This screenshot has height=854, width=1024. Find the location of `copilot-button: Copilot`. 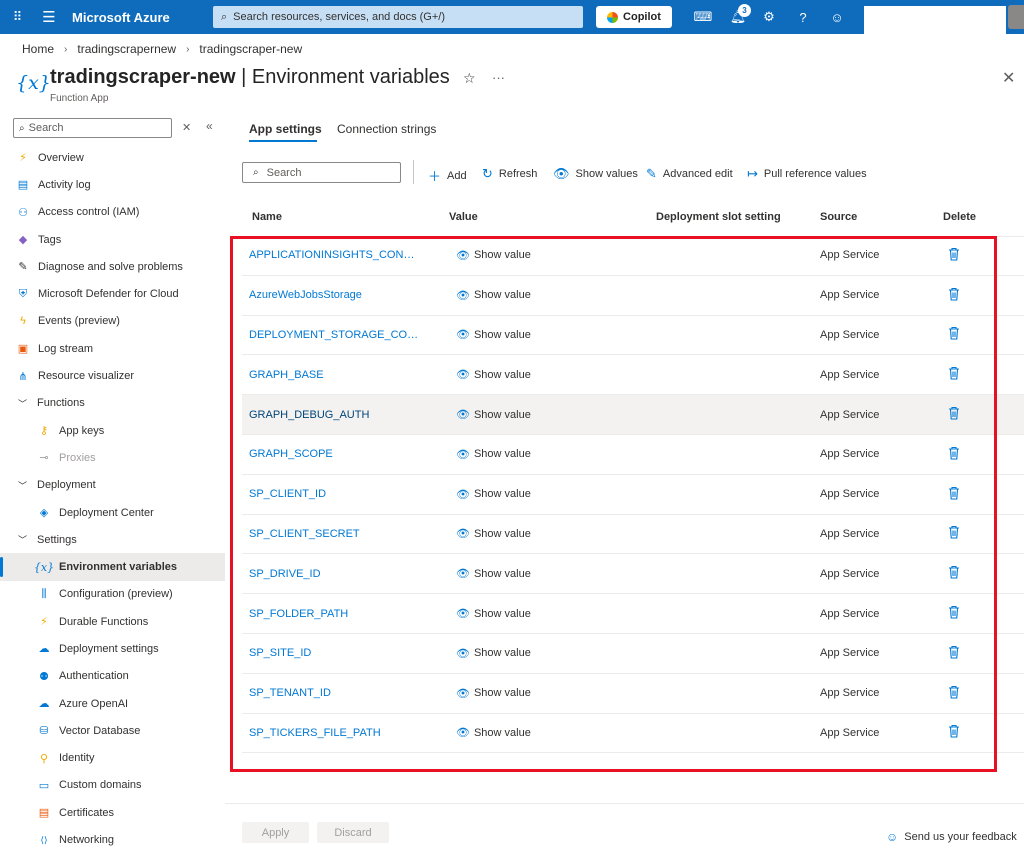

copilot-button: Copilot is located at coordinates (634, 17).